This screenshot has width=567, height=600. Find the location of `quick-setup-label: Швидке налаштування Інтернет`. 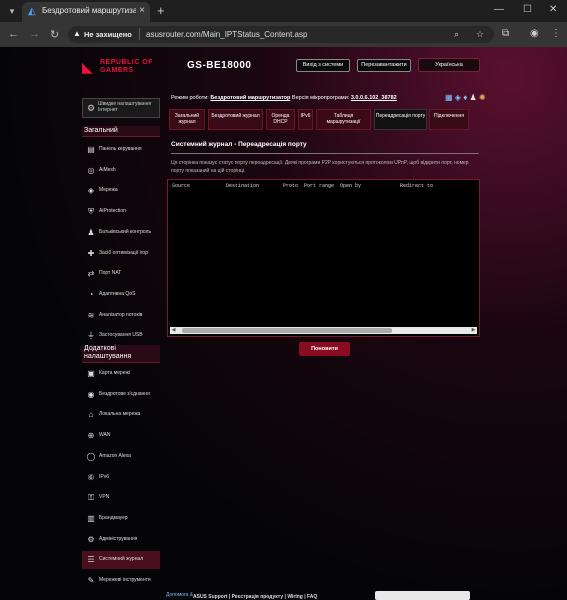

quick-setup-label: Швидке налаштування Інтернет is located at coordinates (125, 107).